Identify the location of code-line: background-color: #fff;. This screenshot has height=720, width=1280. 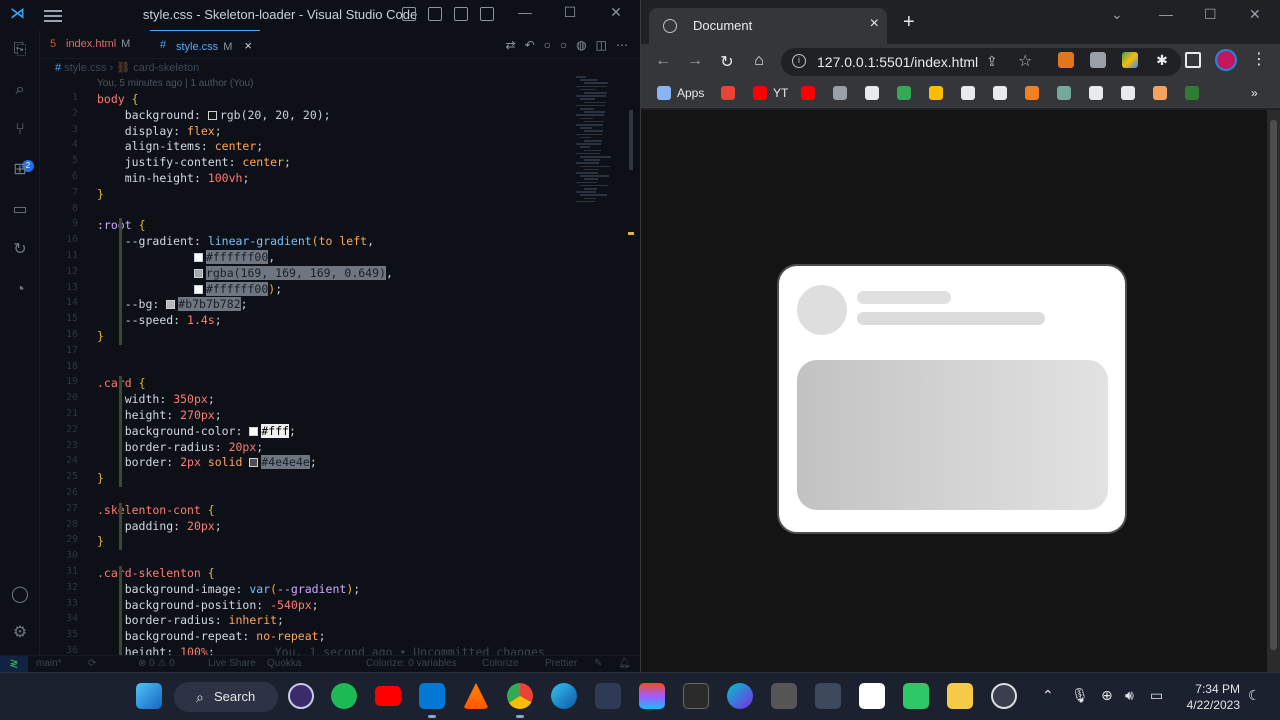
(196, 430).